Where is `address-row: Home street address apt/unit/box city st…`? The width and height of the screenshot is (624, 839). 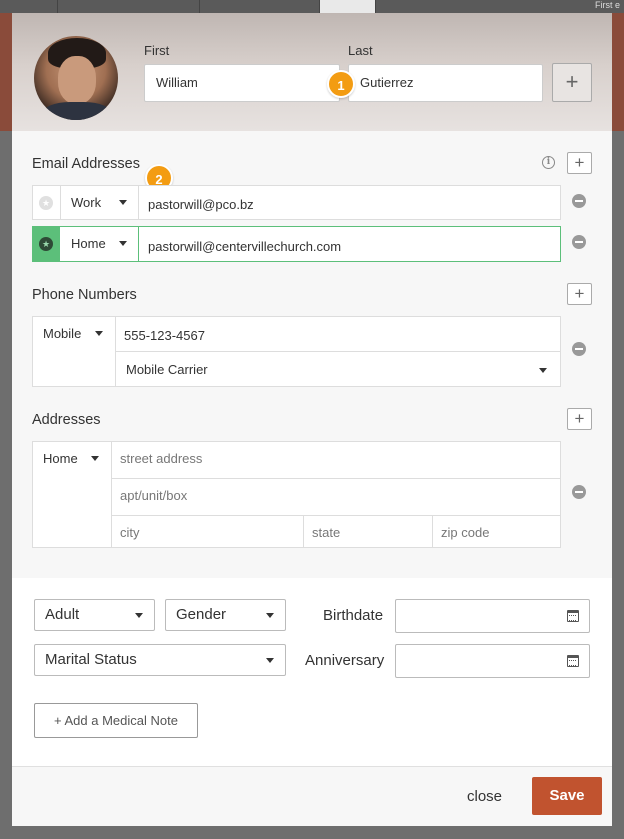 address-row: Home street address apt/unit/box city st… is located at coordinates (296, 494).